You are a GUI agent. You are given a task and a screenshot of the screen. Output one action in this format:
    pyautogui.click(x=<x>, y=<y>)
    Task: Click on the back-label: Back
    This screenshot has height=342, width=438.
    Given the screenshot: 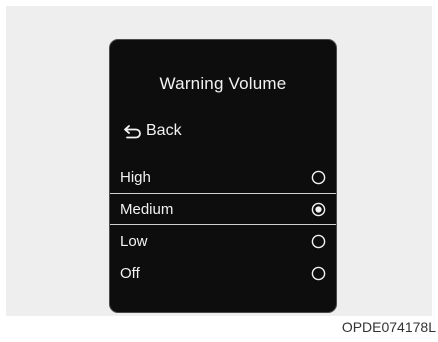 What is the action you would take?
    pyautogui.click(x=164, y=130)
    